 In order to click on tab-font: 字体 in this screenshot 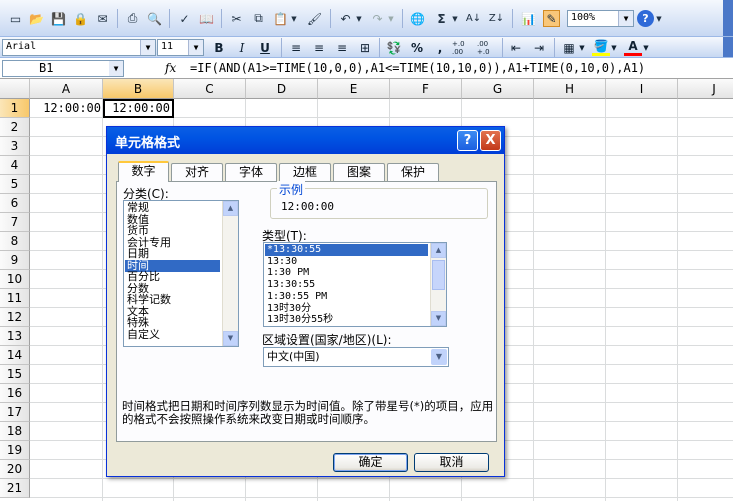, I will do `click(251, 172)`.